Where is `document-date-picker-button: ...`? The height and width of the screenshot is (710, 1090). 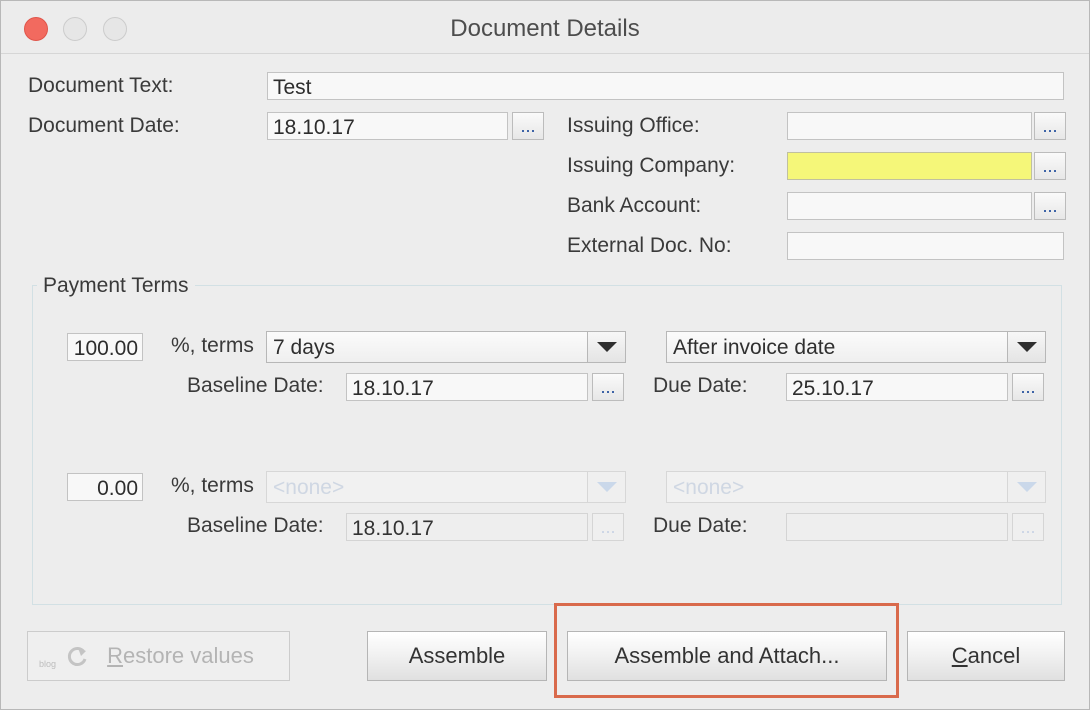 document-date-picker-button: ... is located at coordinates (528, 126).